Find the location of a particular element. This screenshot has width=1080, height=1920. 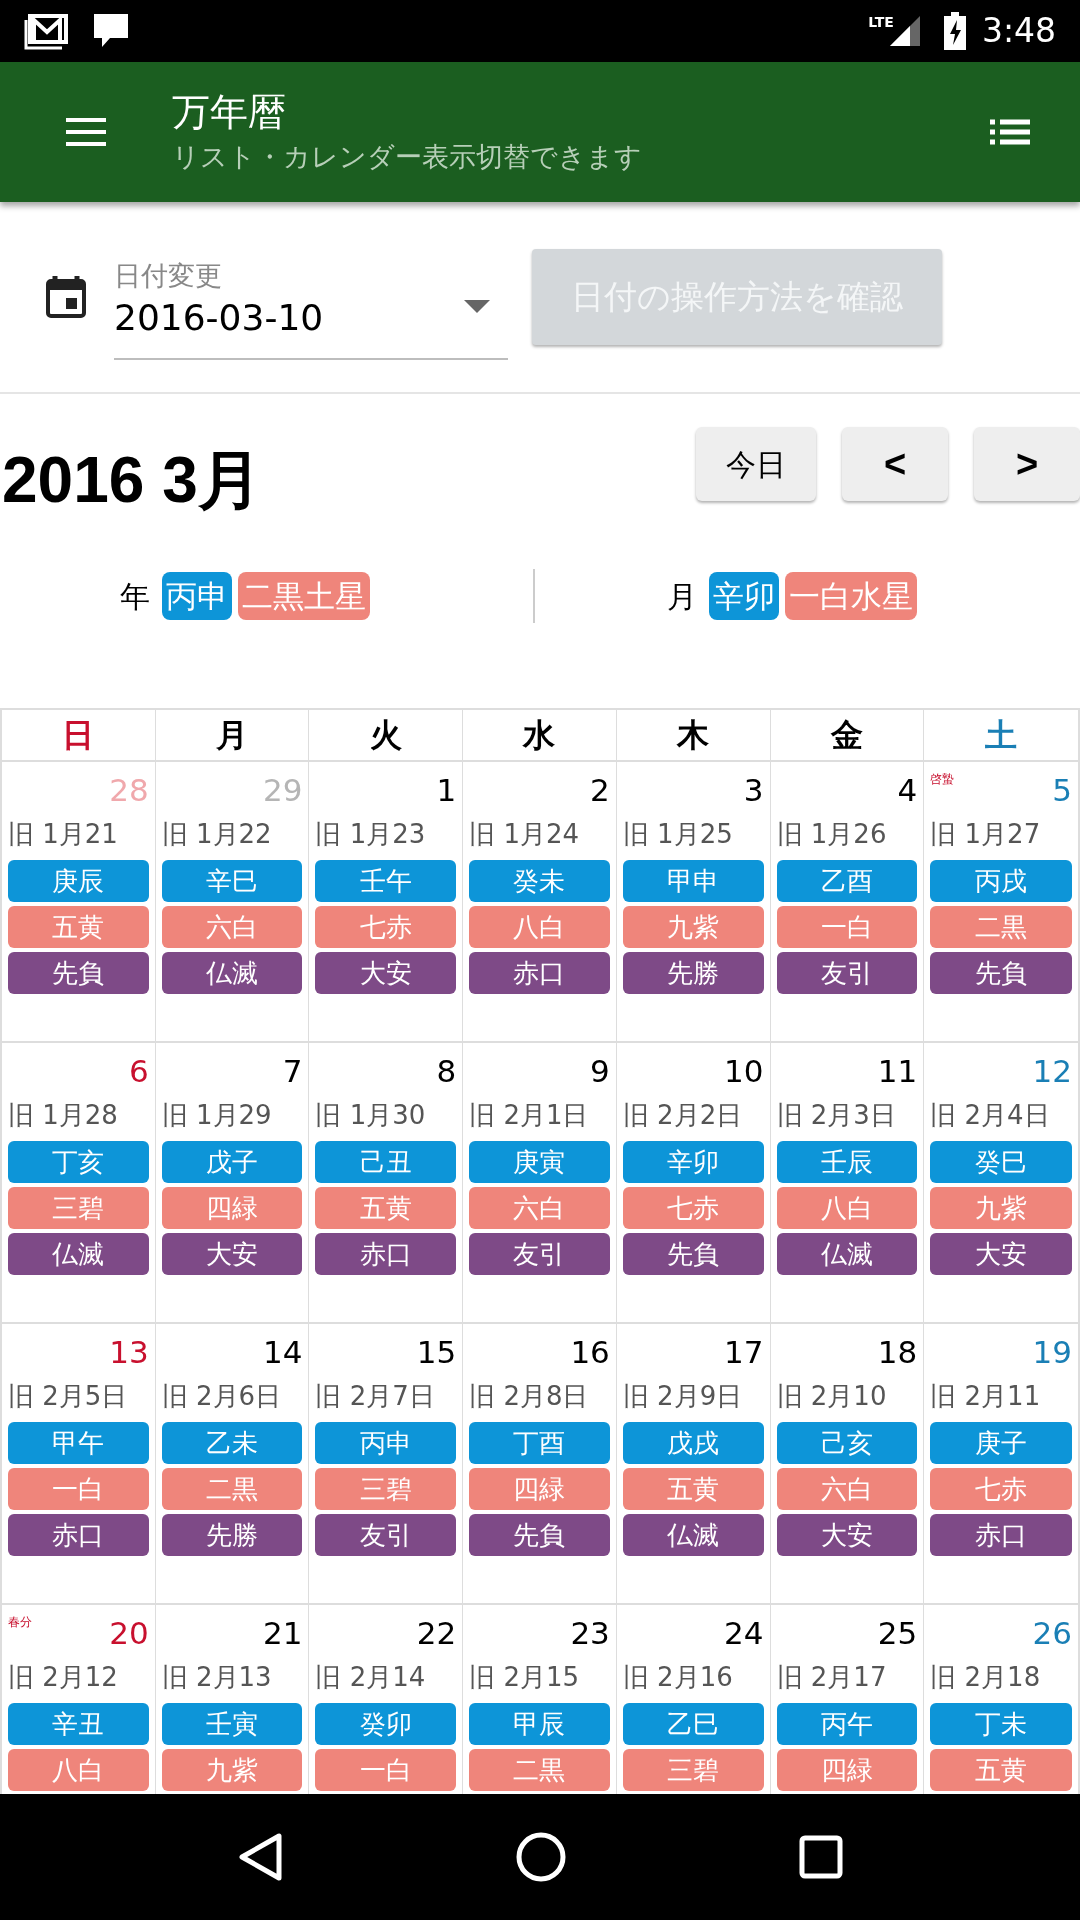

nav-button: > is located at coordinates (1027, 464).